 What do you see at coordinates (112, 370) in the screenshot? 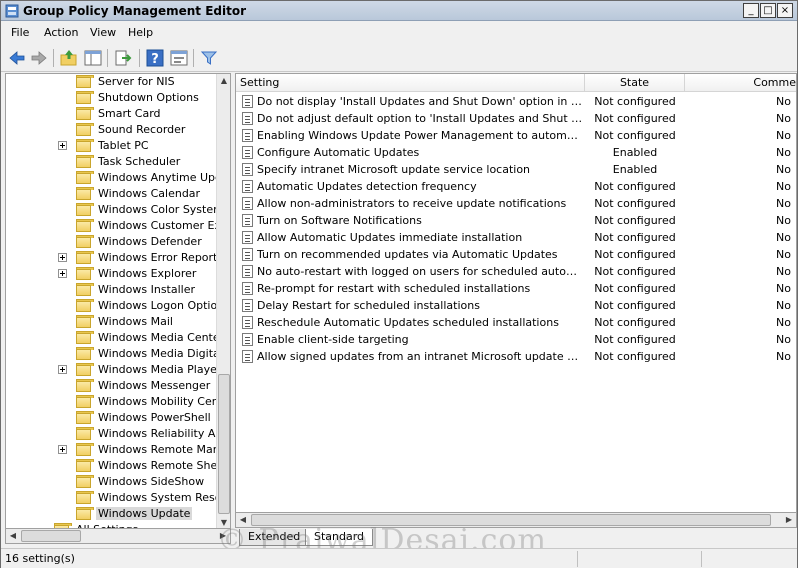
I see `tree-item: Windows Media Player` at bounding box center [112, 370].